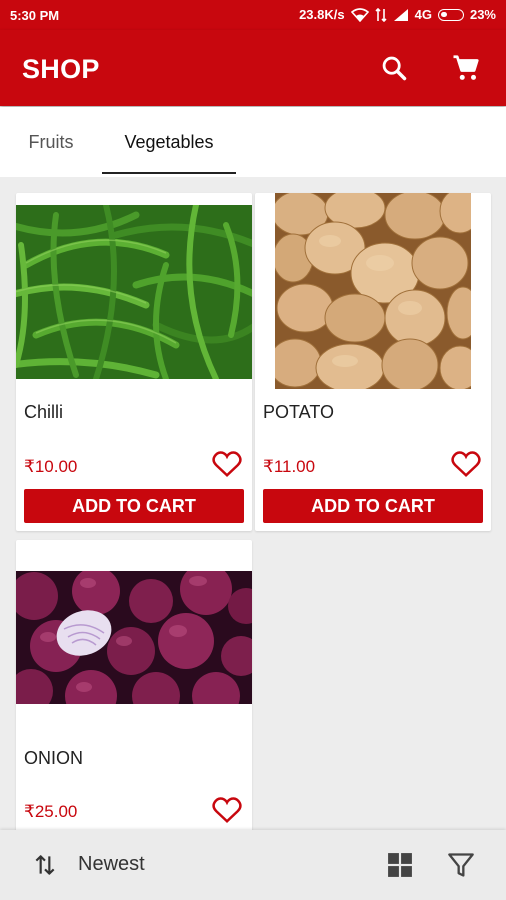  What do you see at coordinates (169, 173) in the screenshot?
I see `tab-indicator` at bounding box center [169, 173].